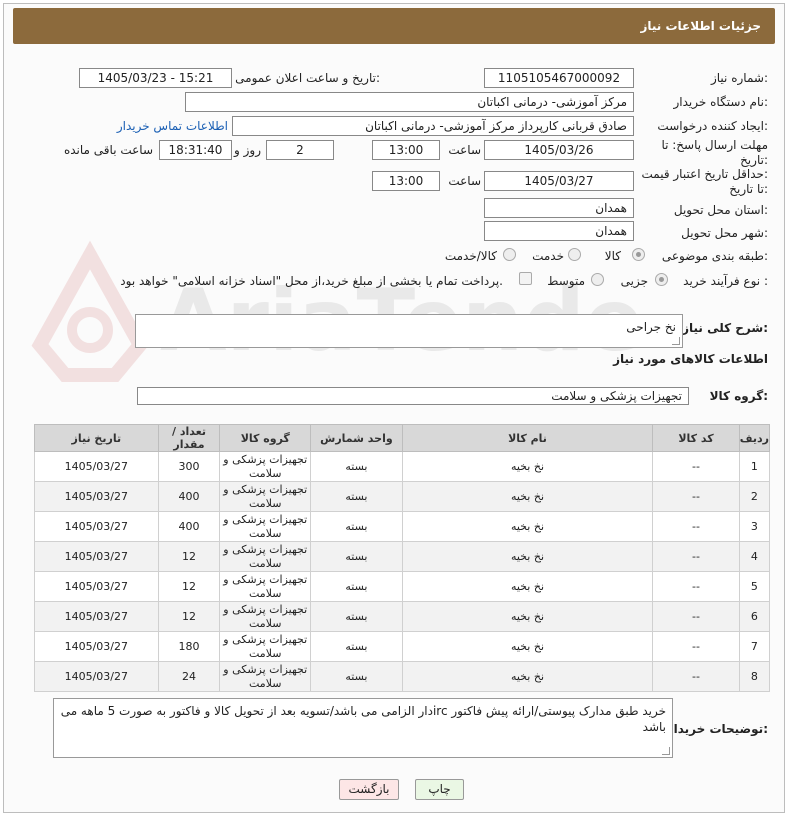 The width and height of the screenshot is (788, 816). Describe the element at coordinates (307, 78) in the screenshot. I see `announce-date-label: تاریخ و ساعت اعلان عمومی:` at that location.